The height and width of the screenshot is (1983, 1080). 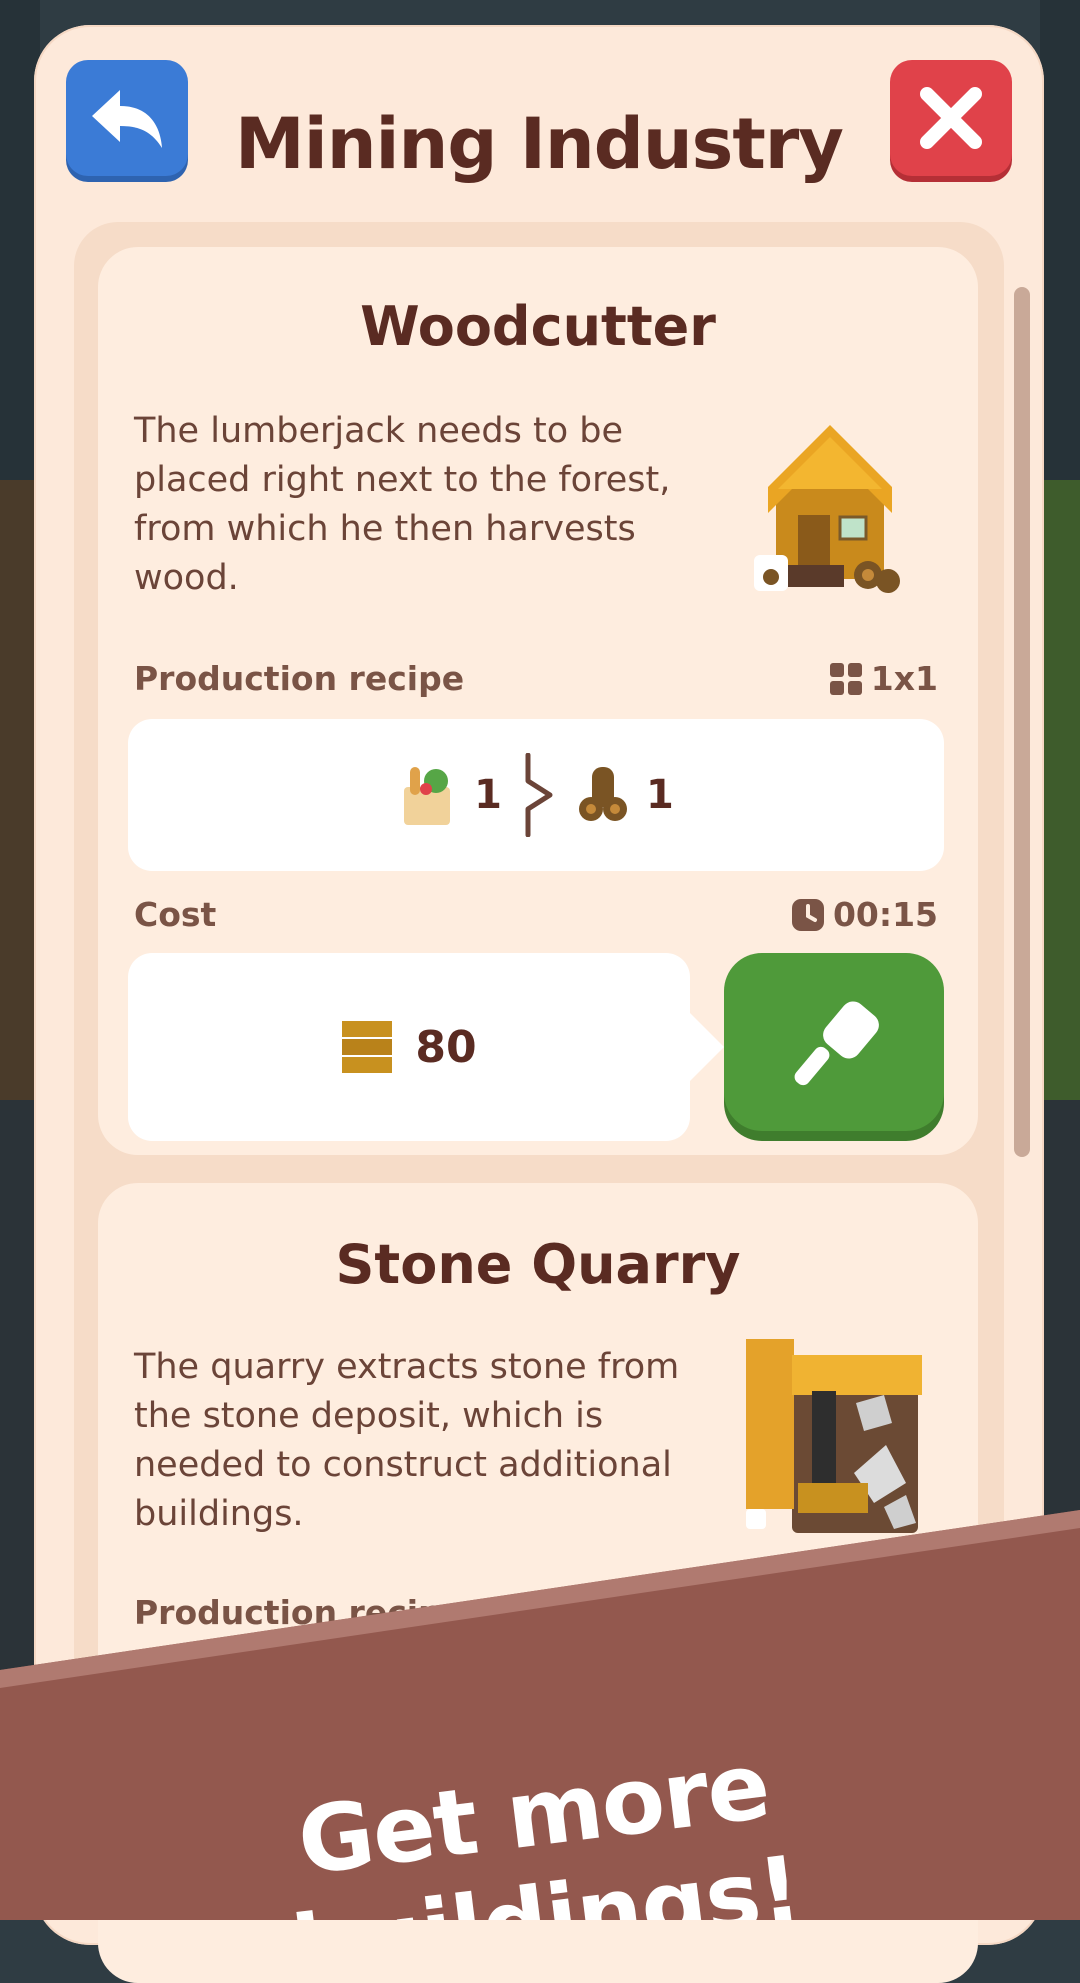 I want to click on output-amount: 1, so click(x=660, y=795).